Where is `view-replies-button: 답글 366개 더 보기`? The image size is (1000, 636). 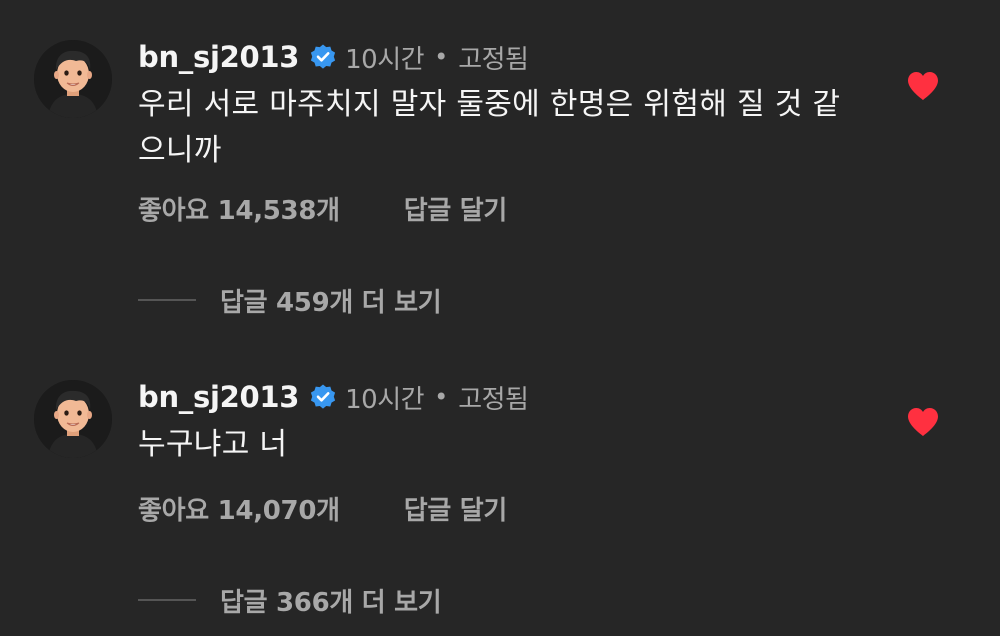
view-replies-button: 답글 366개 더 보기 is located at coordinates (290, 600).